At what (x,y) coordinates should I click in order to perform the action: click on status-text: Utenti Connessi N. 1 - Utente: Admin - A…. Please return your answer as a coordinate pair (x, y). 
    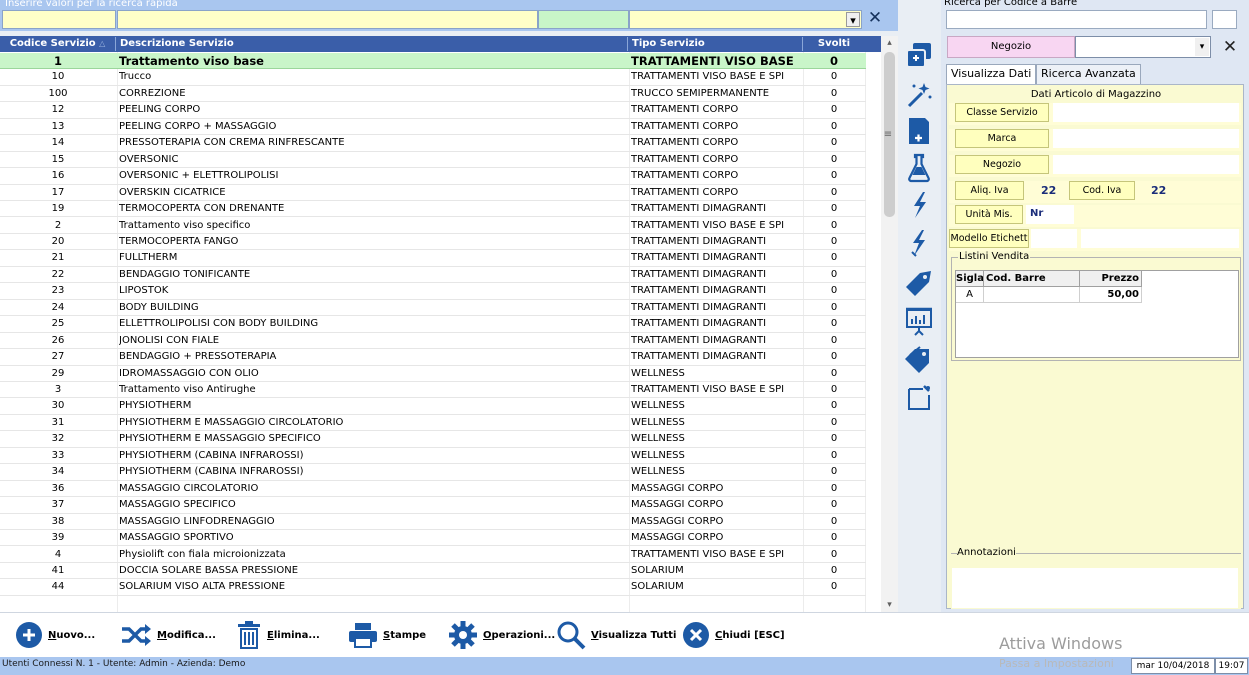
    Looking at the image, I should click on (124, 664).